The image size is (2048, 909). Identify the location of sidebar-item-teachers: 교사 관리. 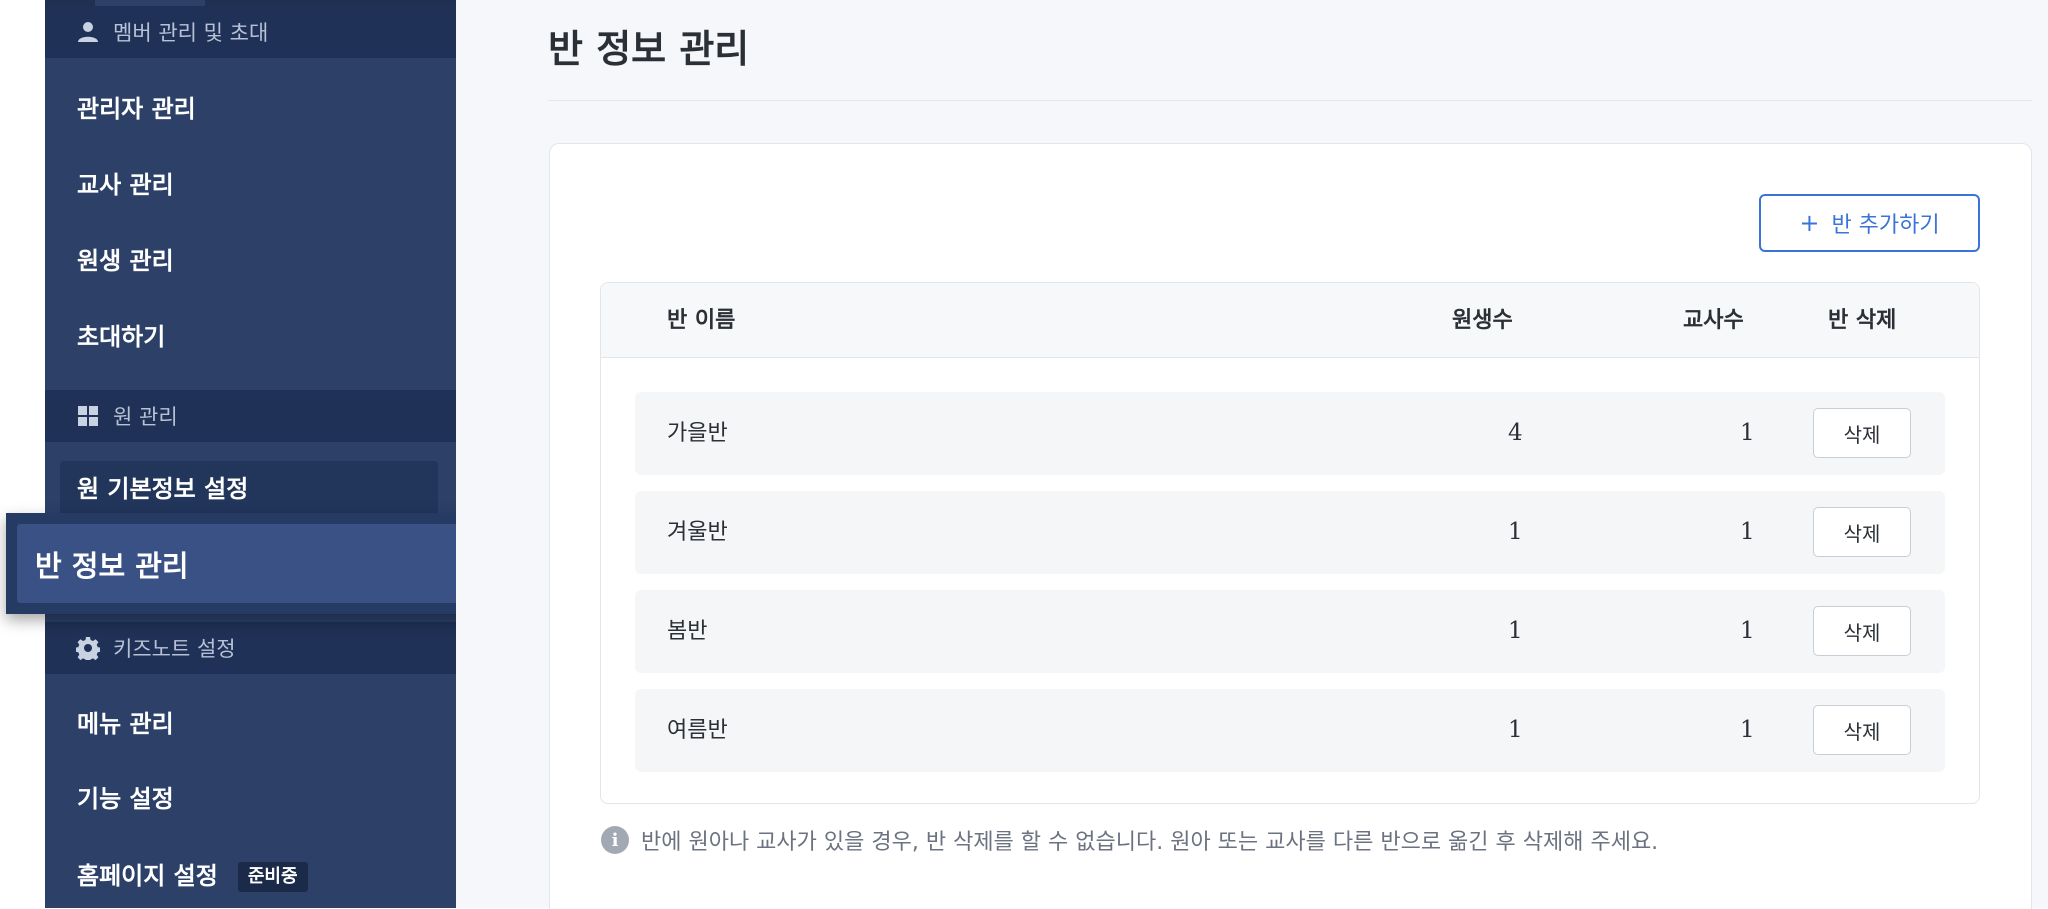
(125, 185).